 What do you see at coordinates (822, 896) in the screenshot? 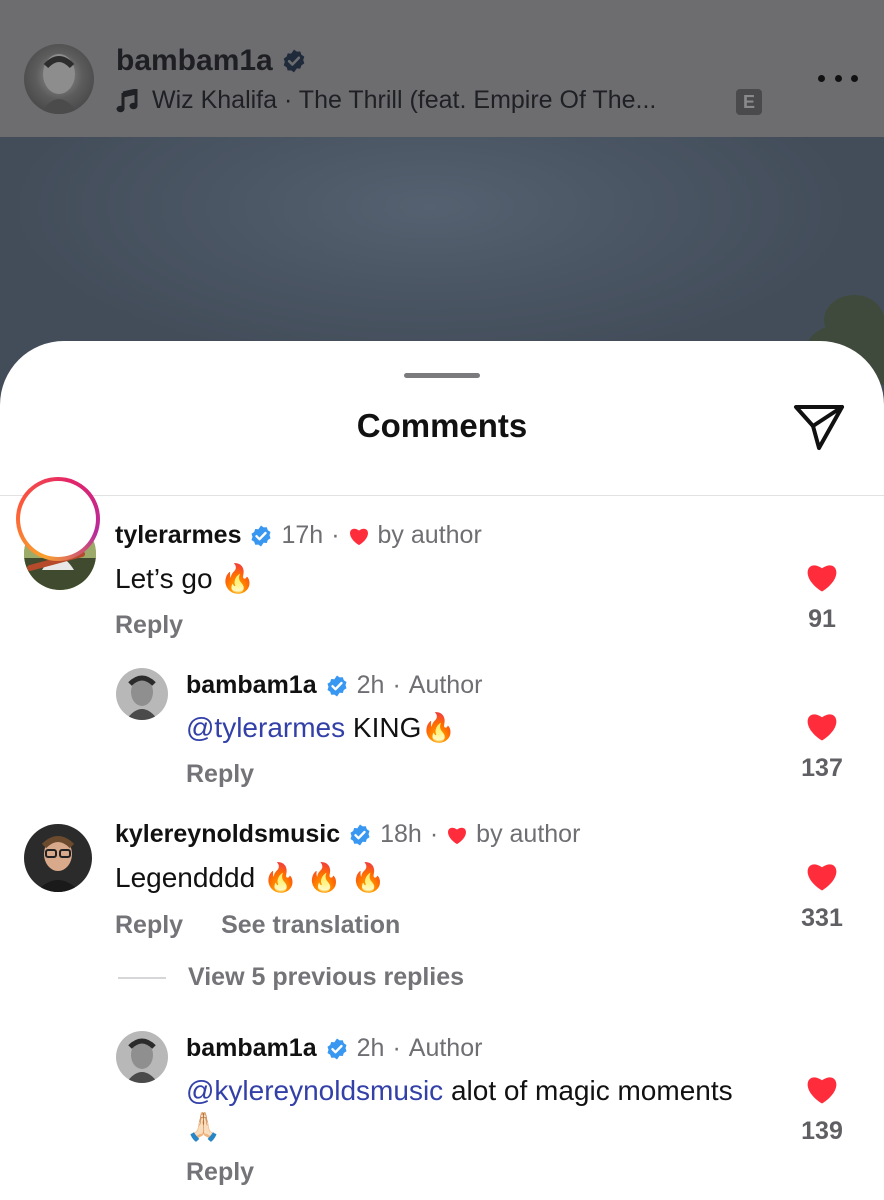
I see `like-button: 331` at bounding box center [822, 896].